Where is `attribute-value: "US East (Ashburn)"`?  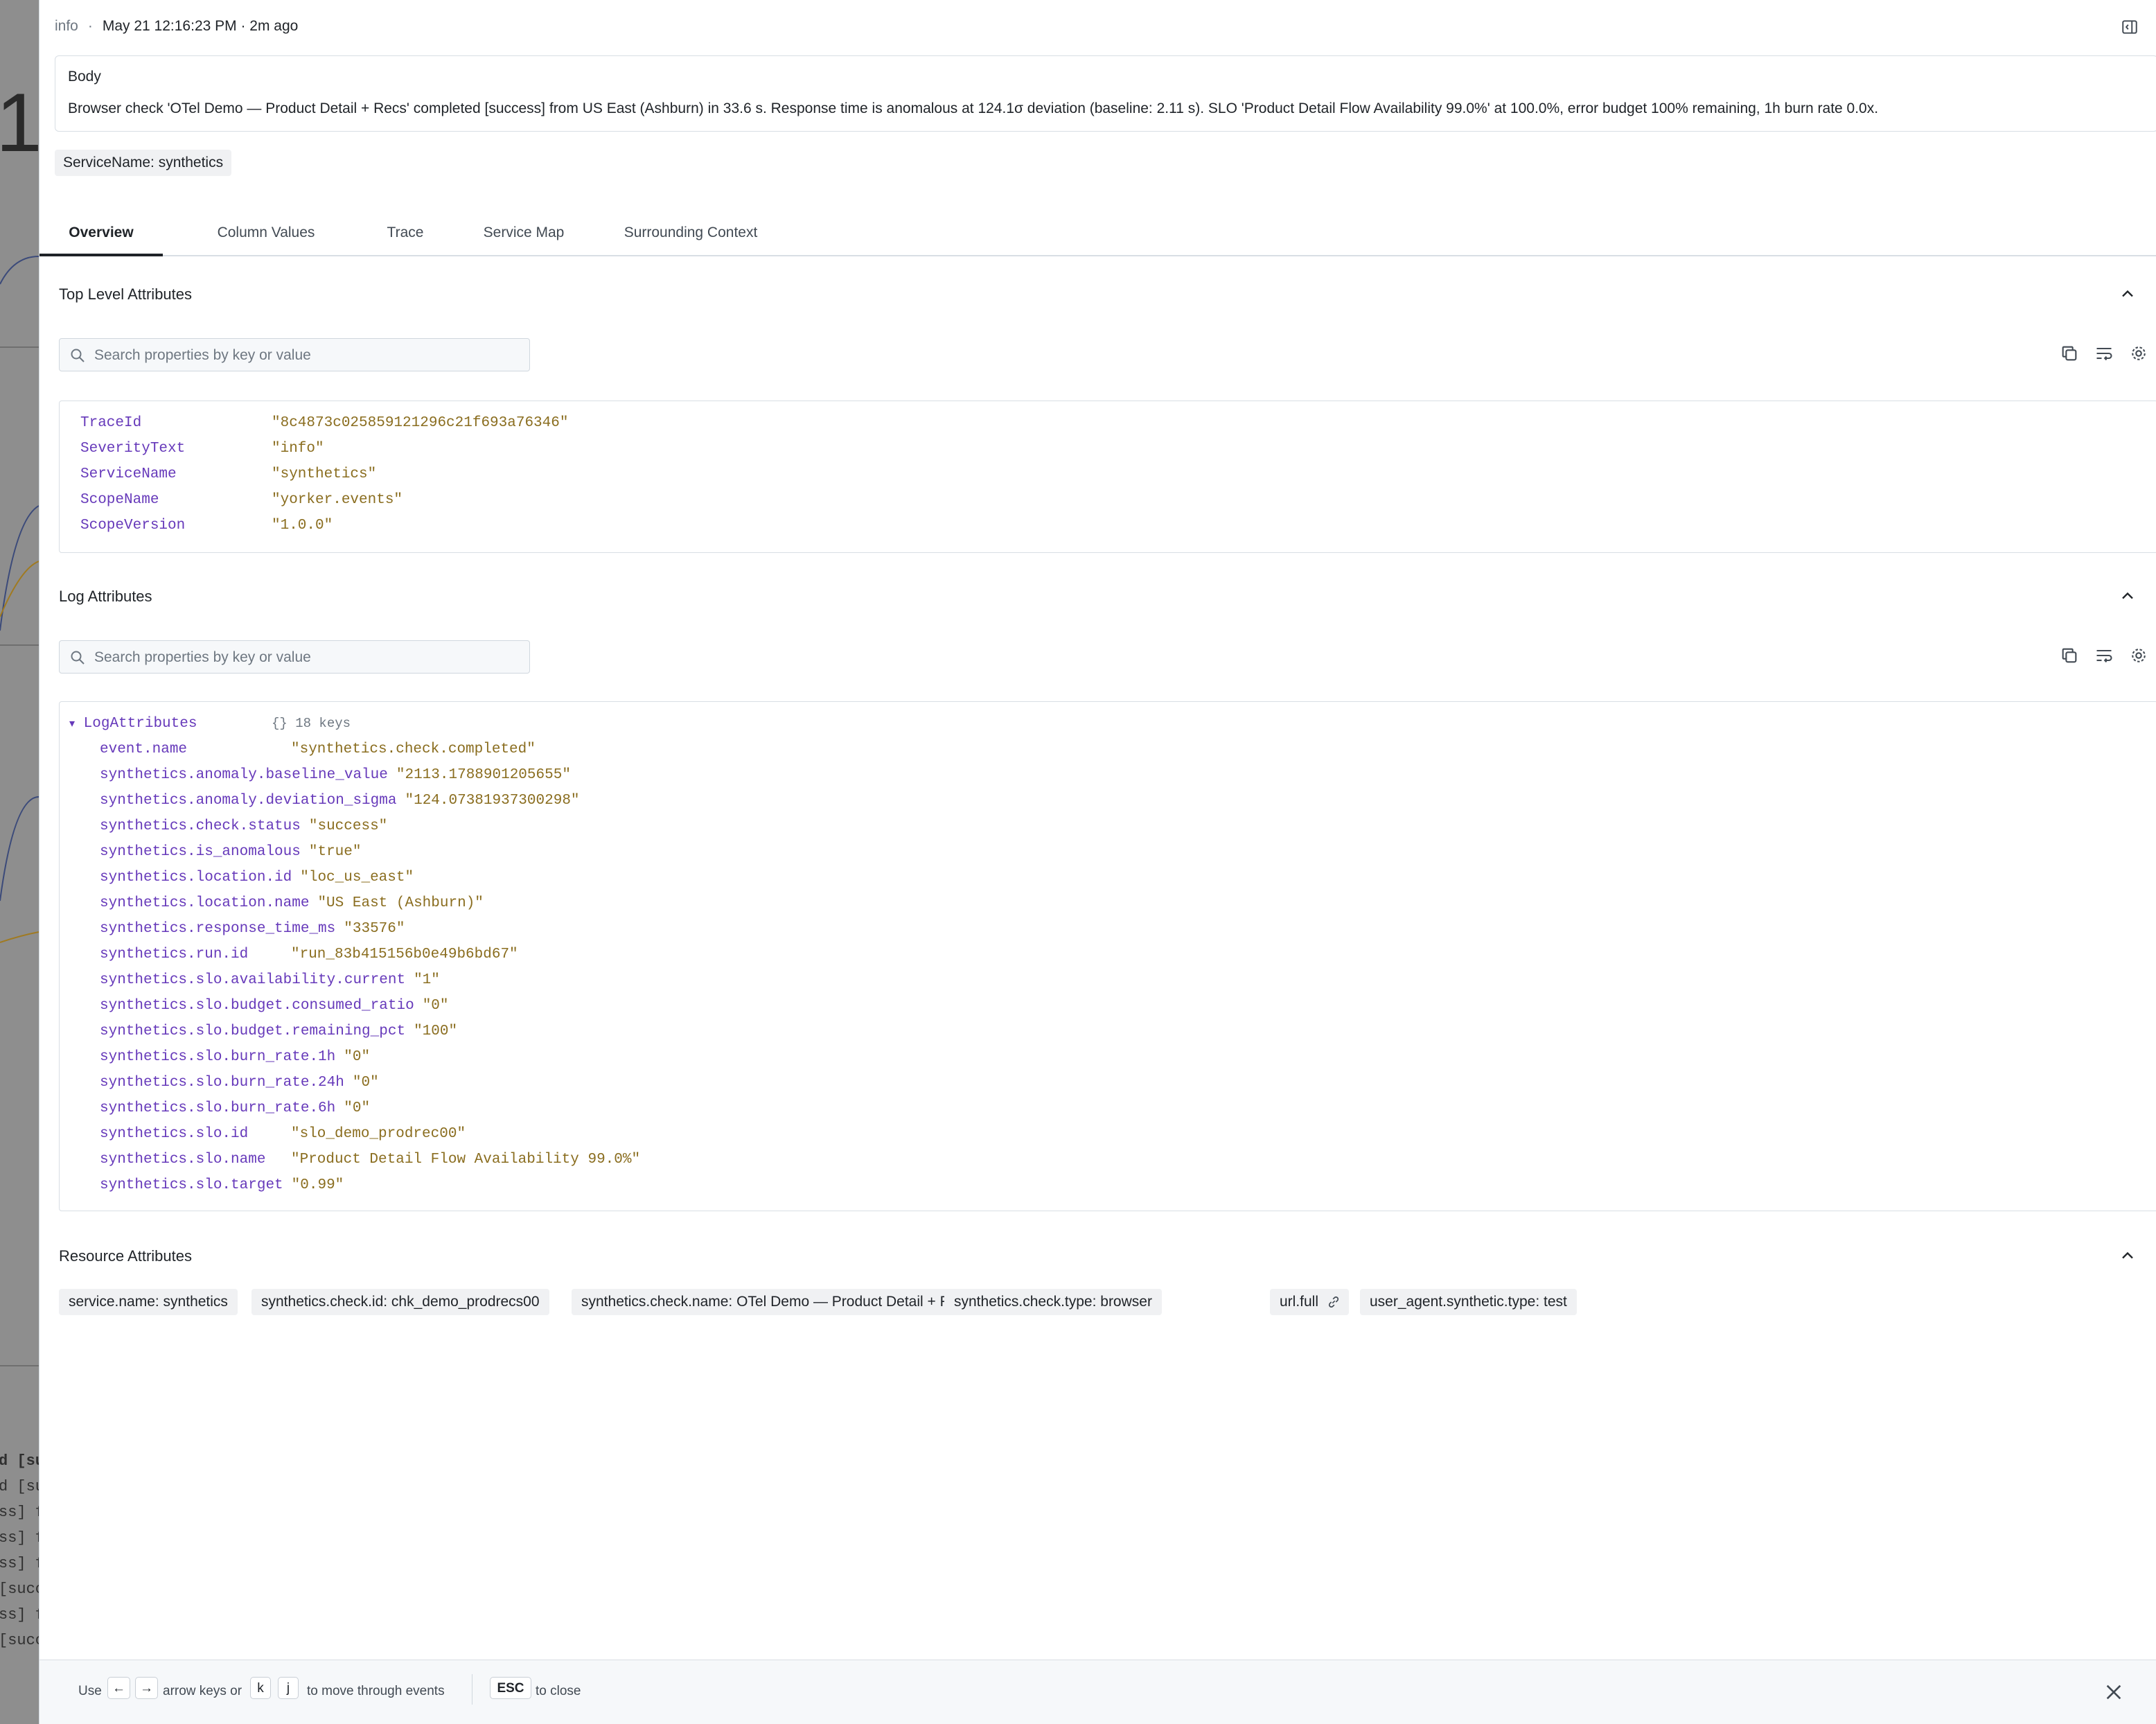 attribute-value: "US East (Ashburn)" is located at coordinates (400, 903).